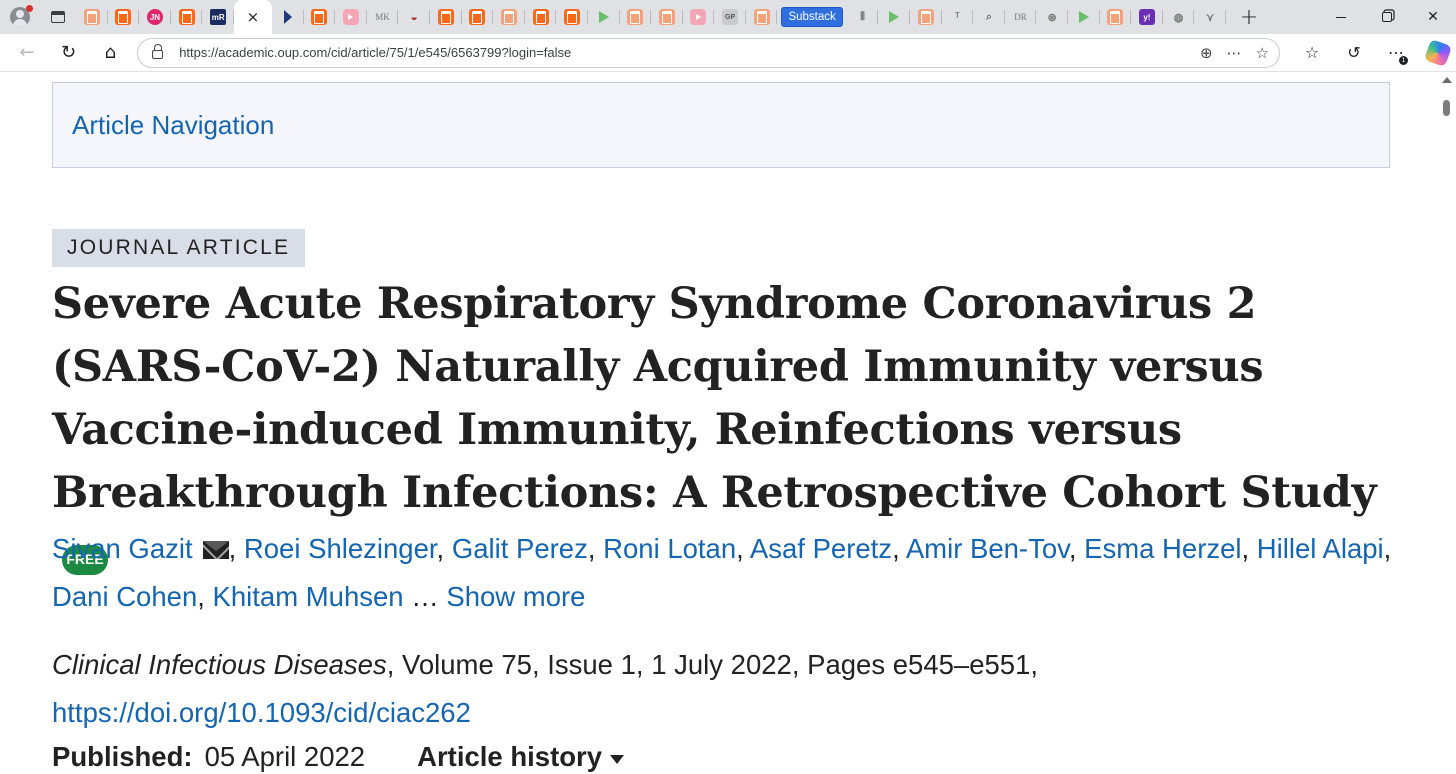 This screenshot has height=774, width=1456. What do you see at coordinates (987, 548) in the screenshot?
I see `author-link: Amir Ben-Tov` at bounding box center [987, 548].